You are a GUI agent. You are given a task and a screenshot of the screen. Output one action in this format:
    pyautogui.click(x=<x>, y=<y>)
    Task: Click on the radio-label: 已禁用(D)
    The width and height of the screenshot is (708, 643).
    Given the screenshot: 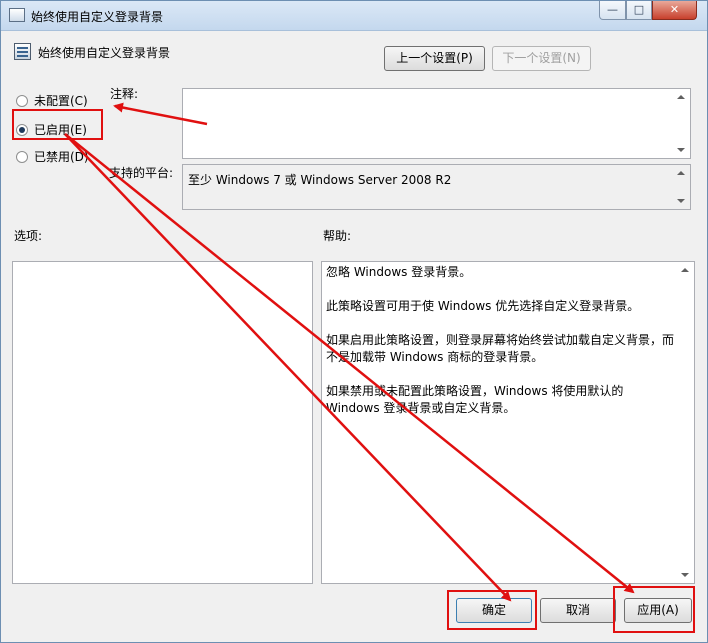 What is the action you would take?
    pyautogui.click(x=61, y=157)
    